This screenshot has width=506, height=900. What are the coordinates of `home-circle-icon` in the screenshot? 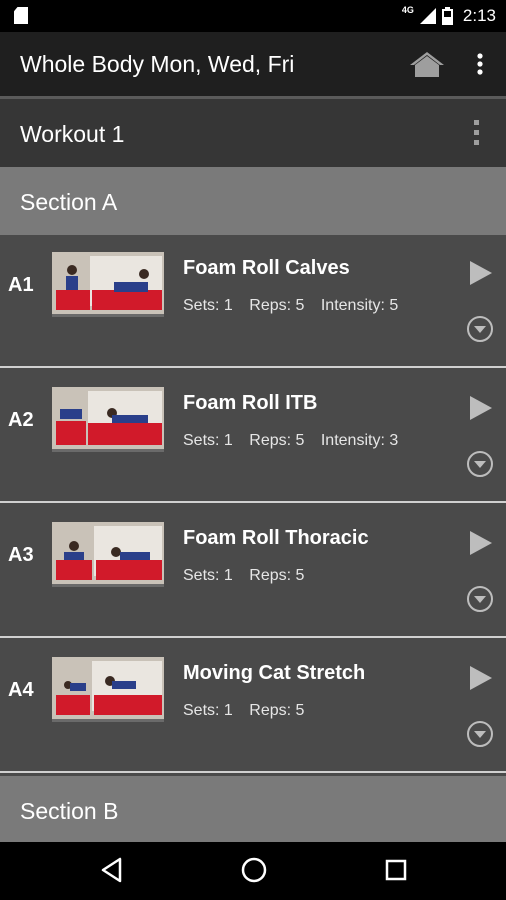 It's located at (254, 870).